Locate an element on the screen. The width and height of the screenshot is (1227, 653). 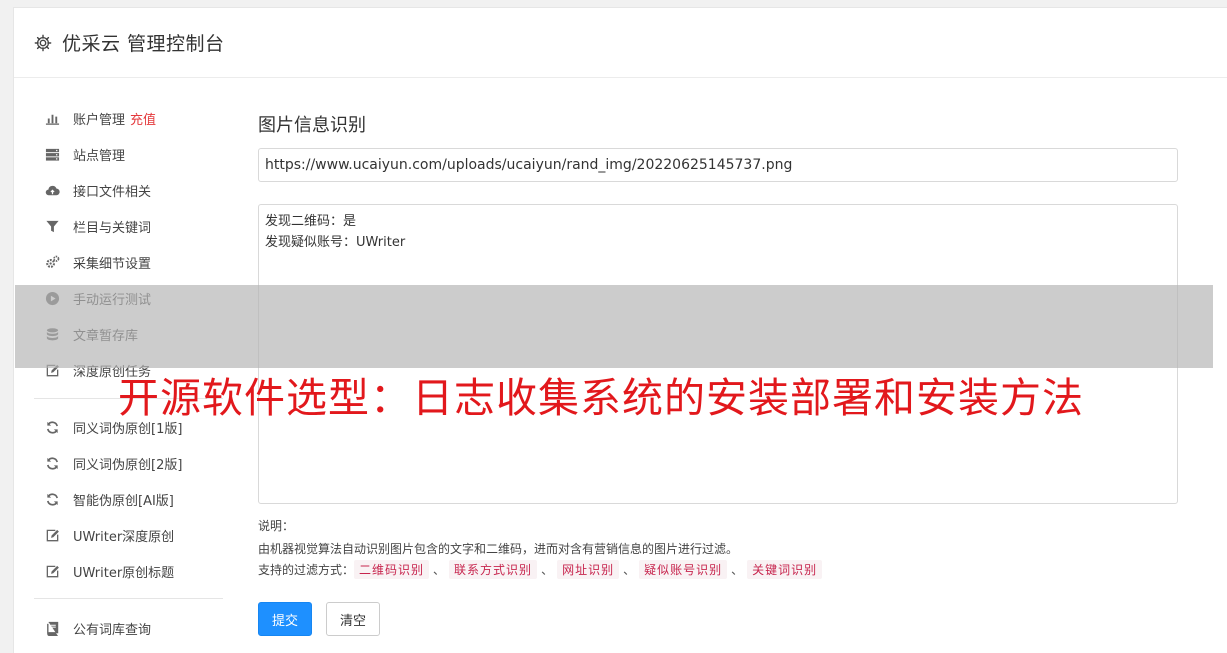
filter-tag: 联系方式识别 is located at coordinates (493, 569).